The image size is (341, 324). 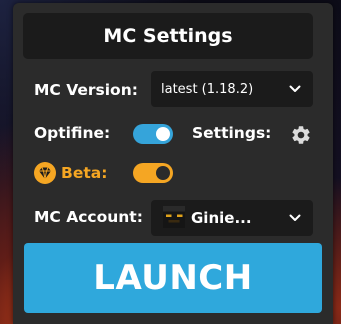 What do you see at coordinates (207, 89) in the screenshot?
I see `version-select-value: latest (1.18.2)` at bounding box center [207, 89].